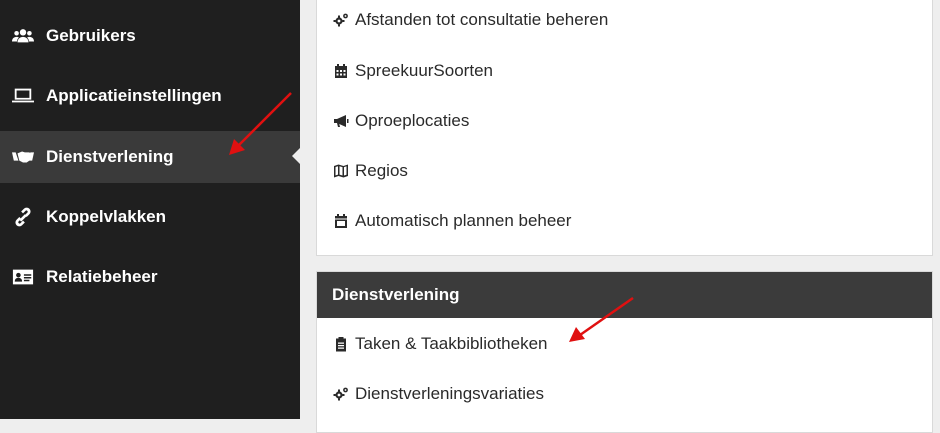  I want to click on users-icon, so click(23, 36).